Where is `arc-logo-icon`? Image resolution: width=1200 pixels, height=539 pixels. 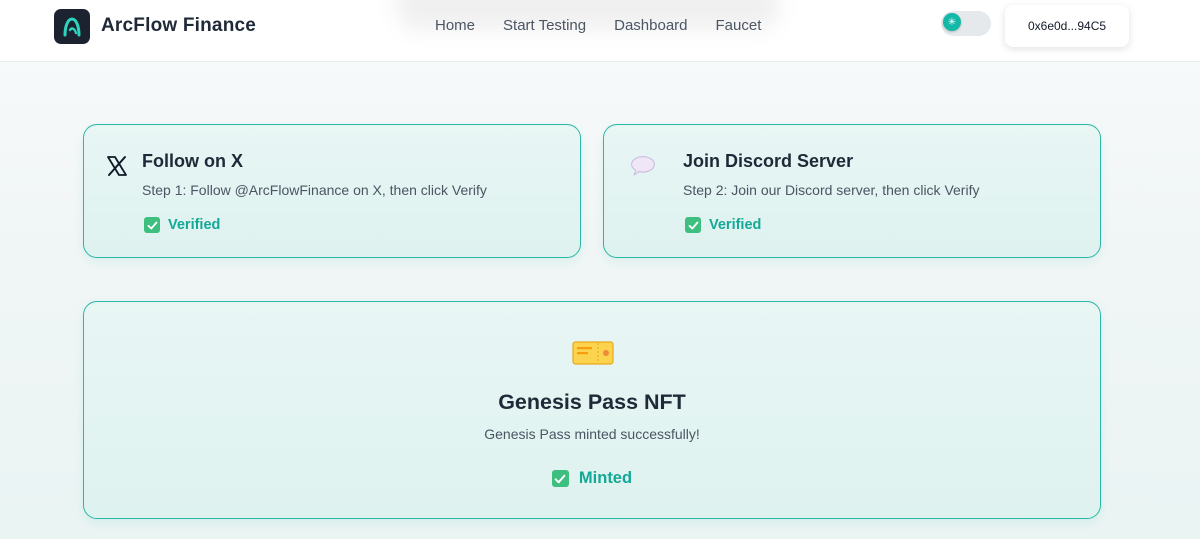
arc-logo-icon is located at coordinates (72, 26).